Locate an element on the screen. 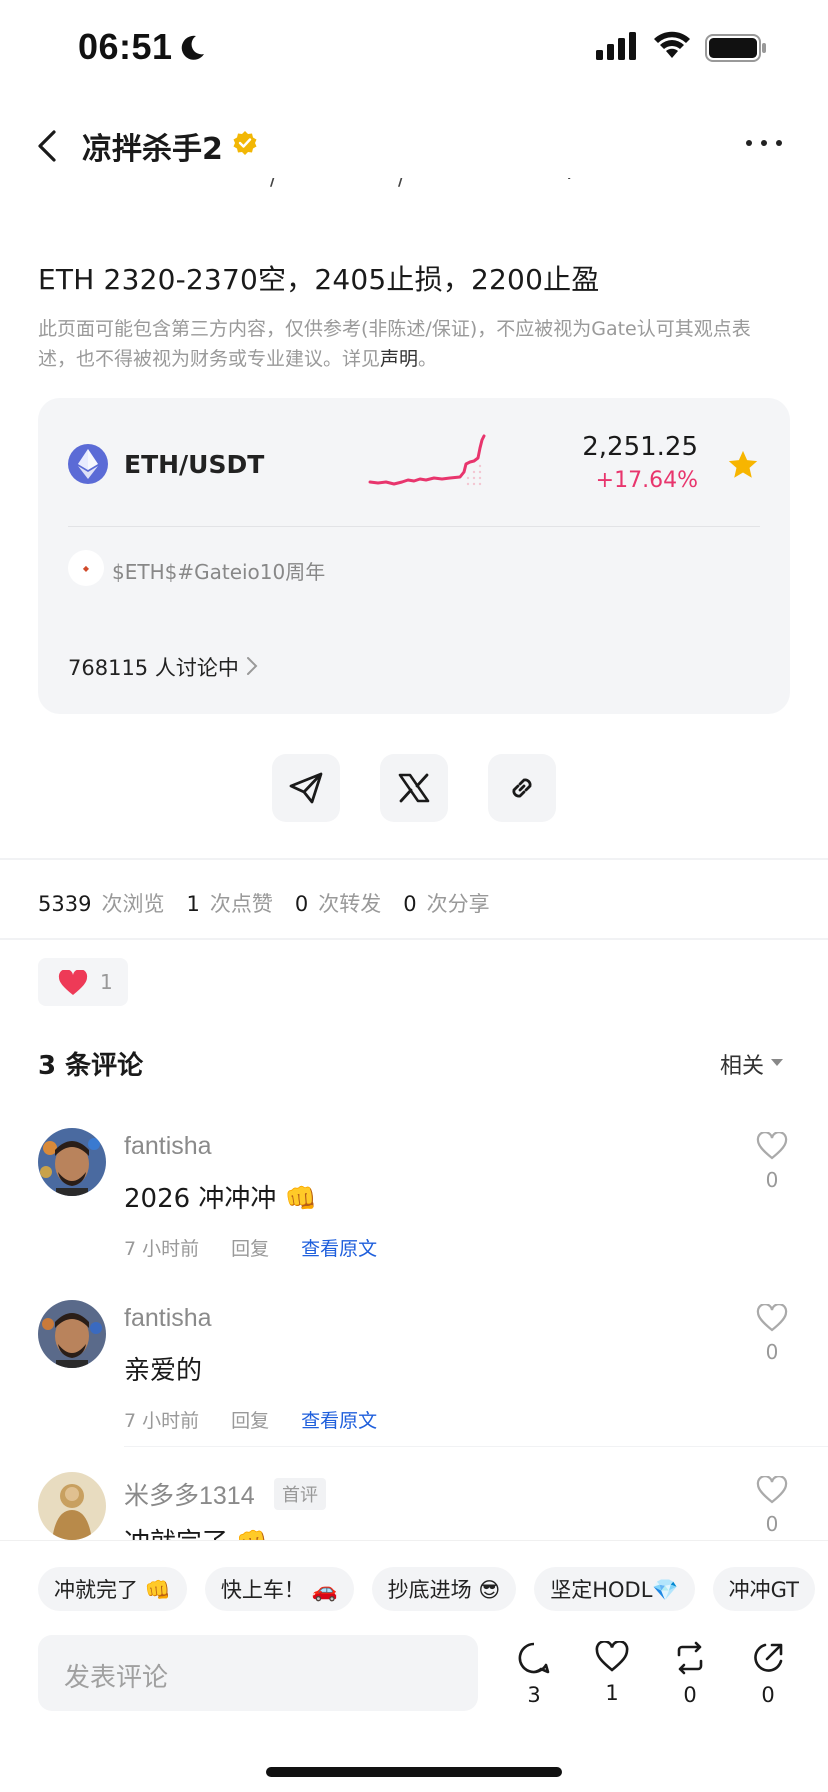  star-favorite-icon is located at coordinates (743, 465).